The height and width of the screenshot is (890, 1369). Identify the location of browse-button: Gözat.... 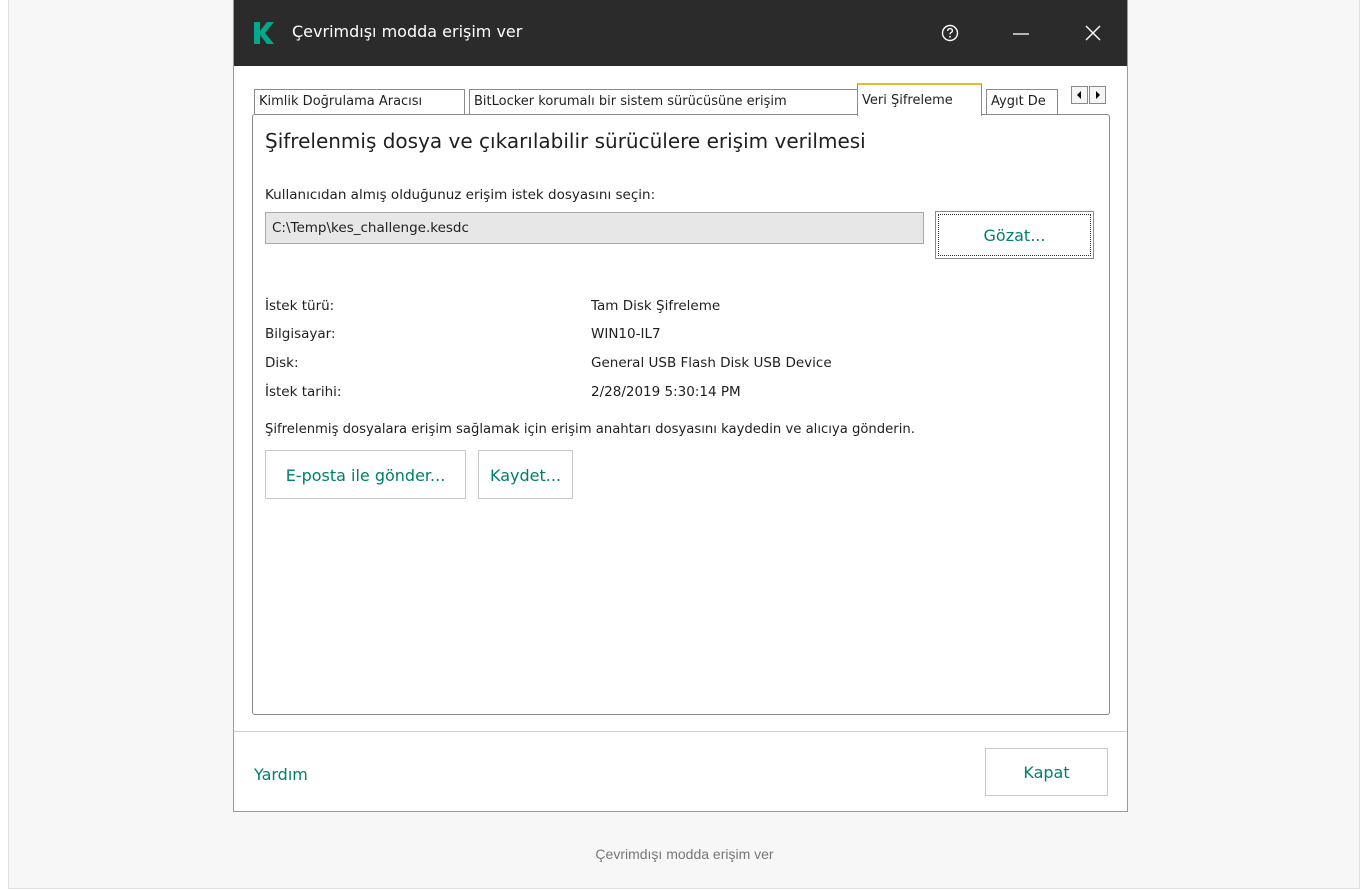
(1014, 235).